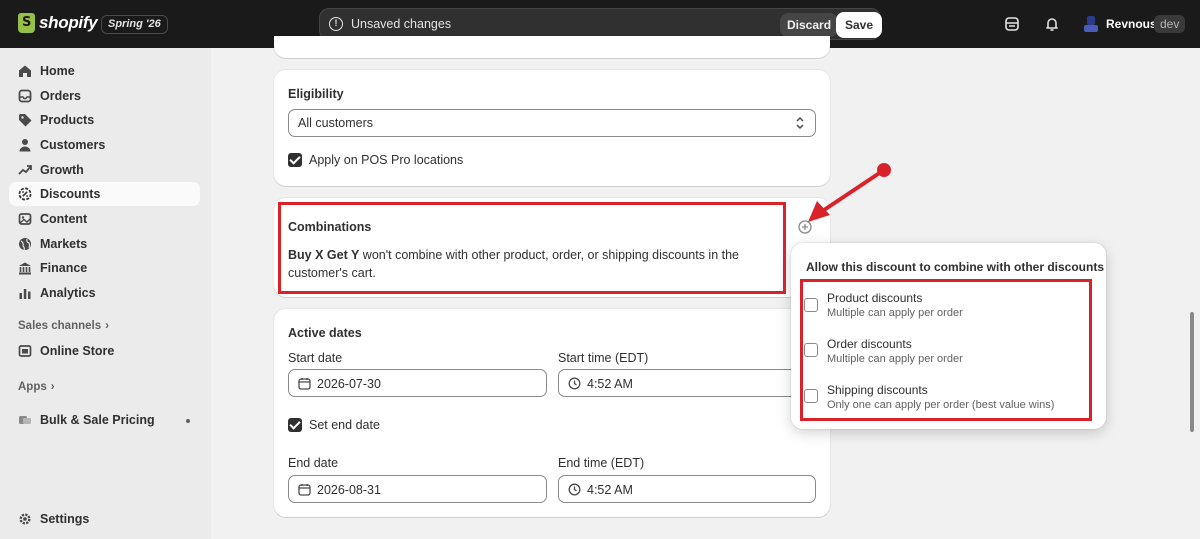  What do you see at coordinates (349, 490) in the screenshot?
I see `end-date-value: 2026-08-31` at bounding box center [349, 490].